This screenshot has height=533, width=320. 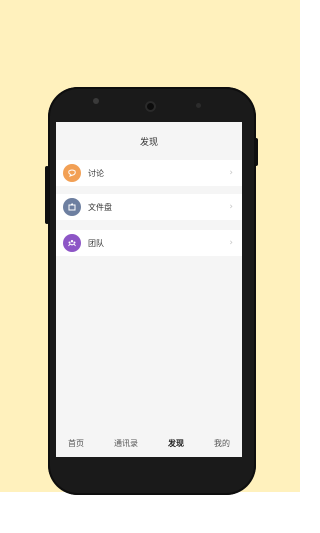 I want to click on list-item-file-drive: 文件盘 ›, so click(x=149, y=207).